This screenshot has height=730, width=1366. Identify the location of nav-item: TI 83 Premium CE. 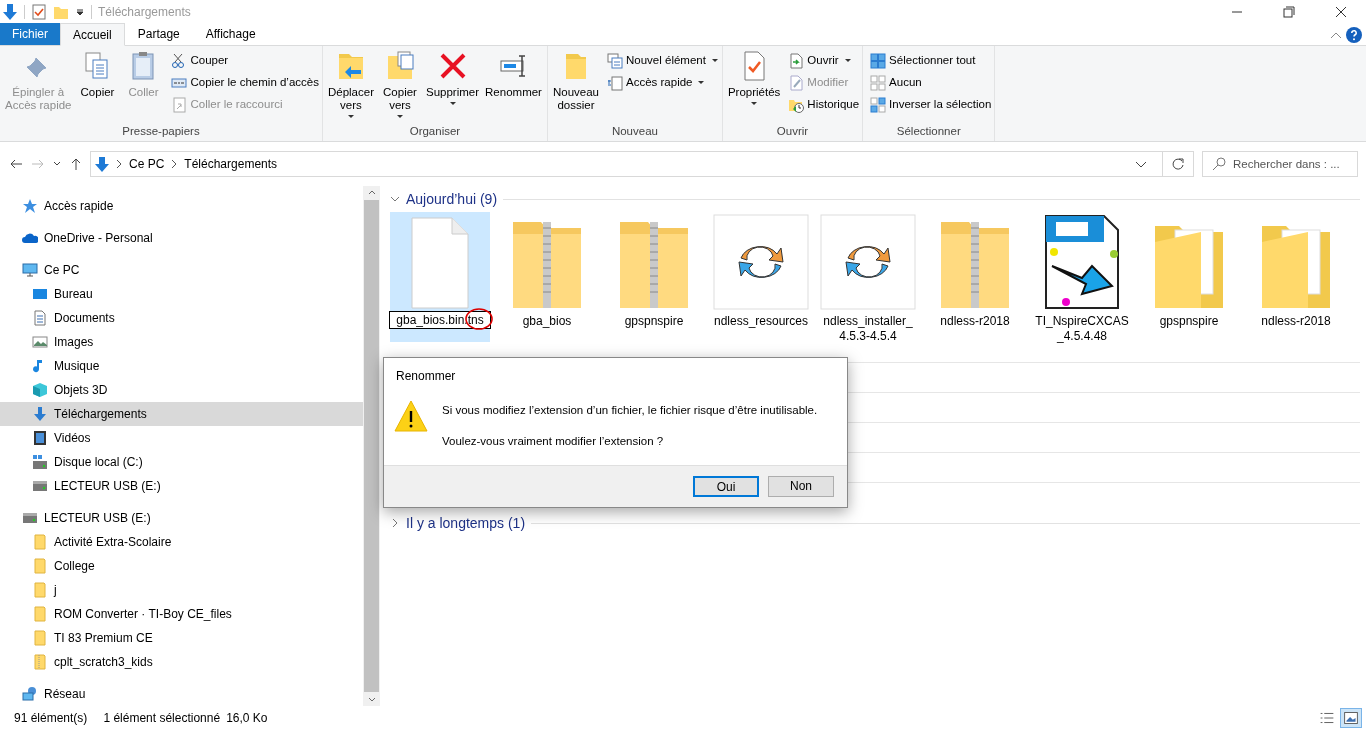
(181, 638).